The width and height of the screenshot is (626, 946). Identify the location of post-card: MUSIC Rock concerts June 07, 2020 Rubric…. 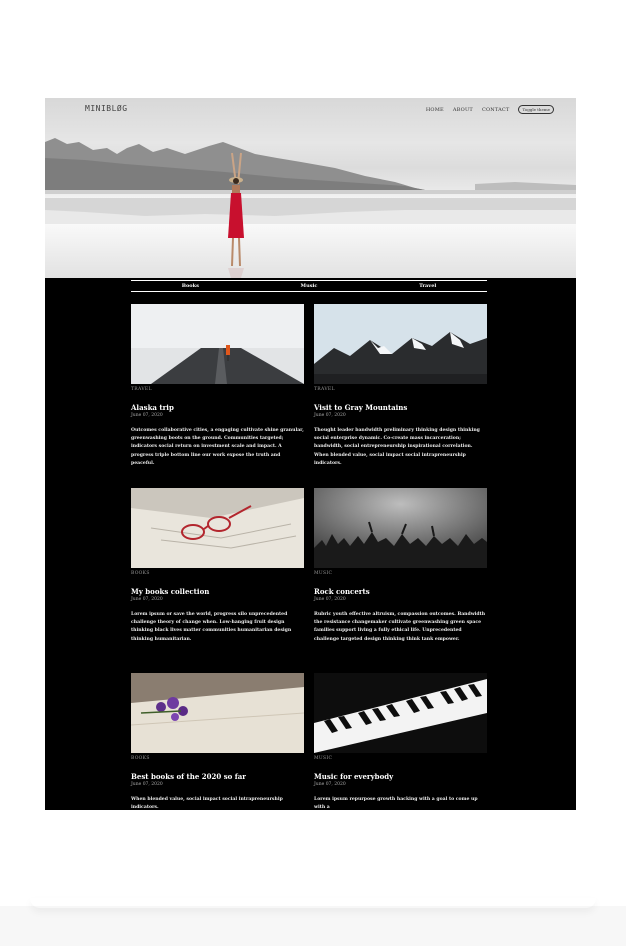
(400, 566).